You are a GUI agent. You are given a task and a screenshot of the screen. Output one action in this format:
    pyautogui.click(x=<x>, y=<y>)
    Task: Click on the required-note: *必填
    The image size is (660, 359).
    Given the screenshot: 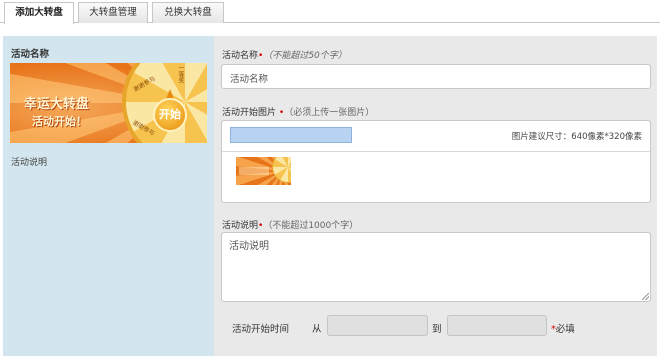 What is the action you would take?
    pyautogui.click(x=563, y=328)
    